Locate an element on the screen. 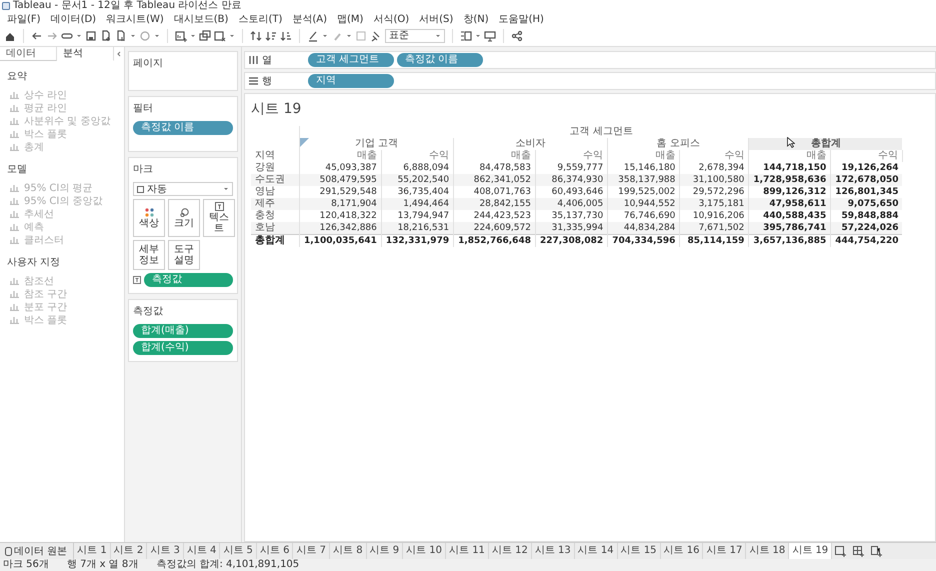 The image size is (936, 571). analytics-item: 참조선 is located at coordinates (39, 281).